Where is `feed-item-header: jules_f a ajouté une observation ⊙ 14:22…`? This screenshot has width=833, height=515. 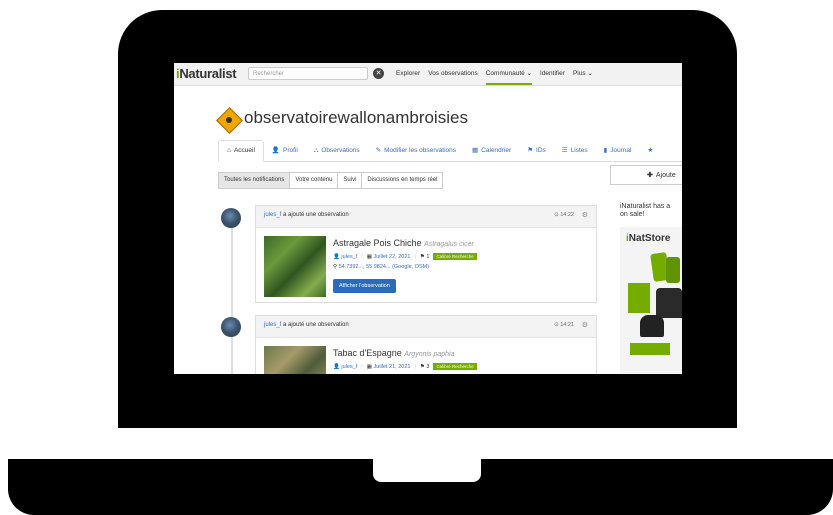 feed-item-header: jules_f a ajouté une observation ⊙ 14:22… is located at coordinates (426, 217).